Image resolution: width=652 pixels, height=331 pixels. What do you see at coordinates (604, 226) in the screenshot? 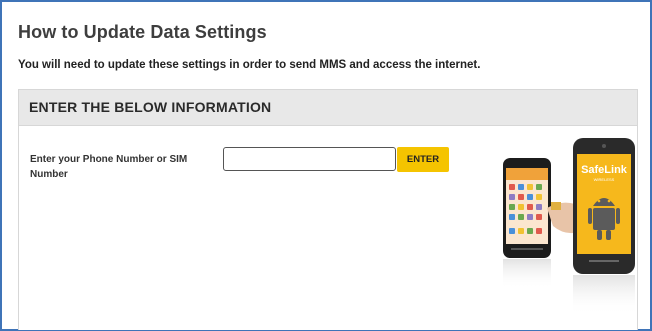
I see `large-phone-image: SafeLink WIRELESS` at bounding box center [604, 226].